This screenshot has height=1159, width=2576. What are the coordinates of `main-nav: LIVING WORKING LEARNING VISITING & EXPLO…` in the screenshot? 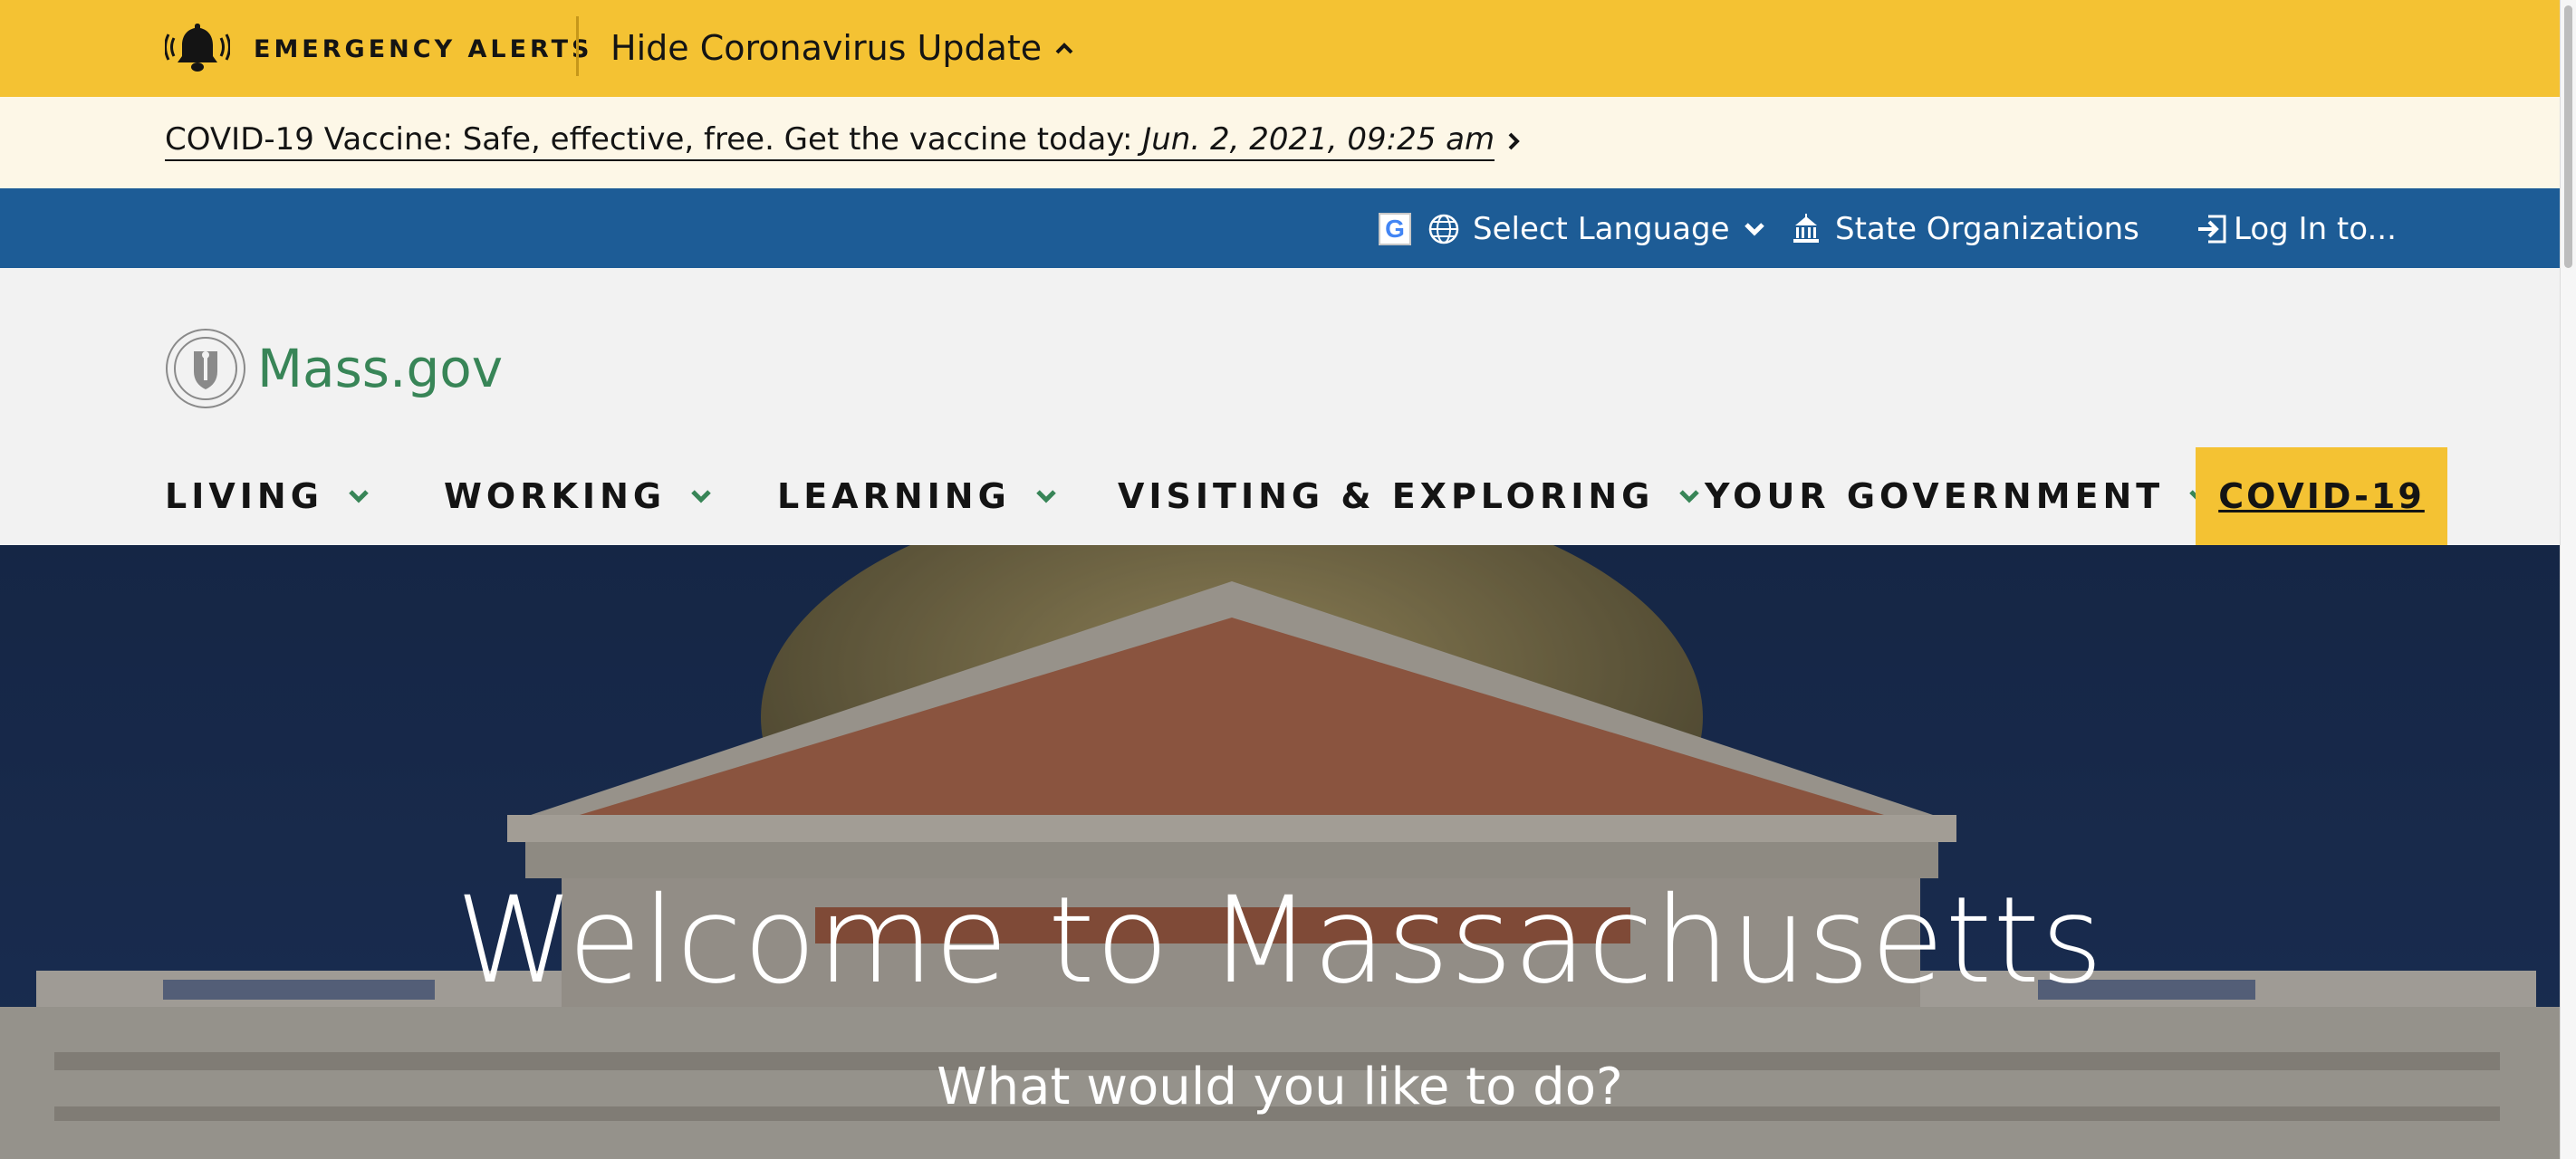 It's located at (1280, 496).